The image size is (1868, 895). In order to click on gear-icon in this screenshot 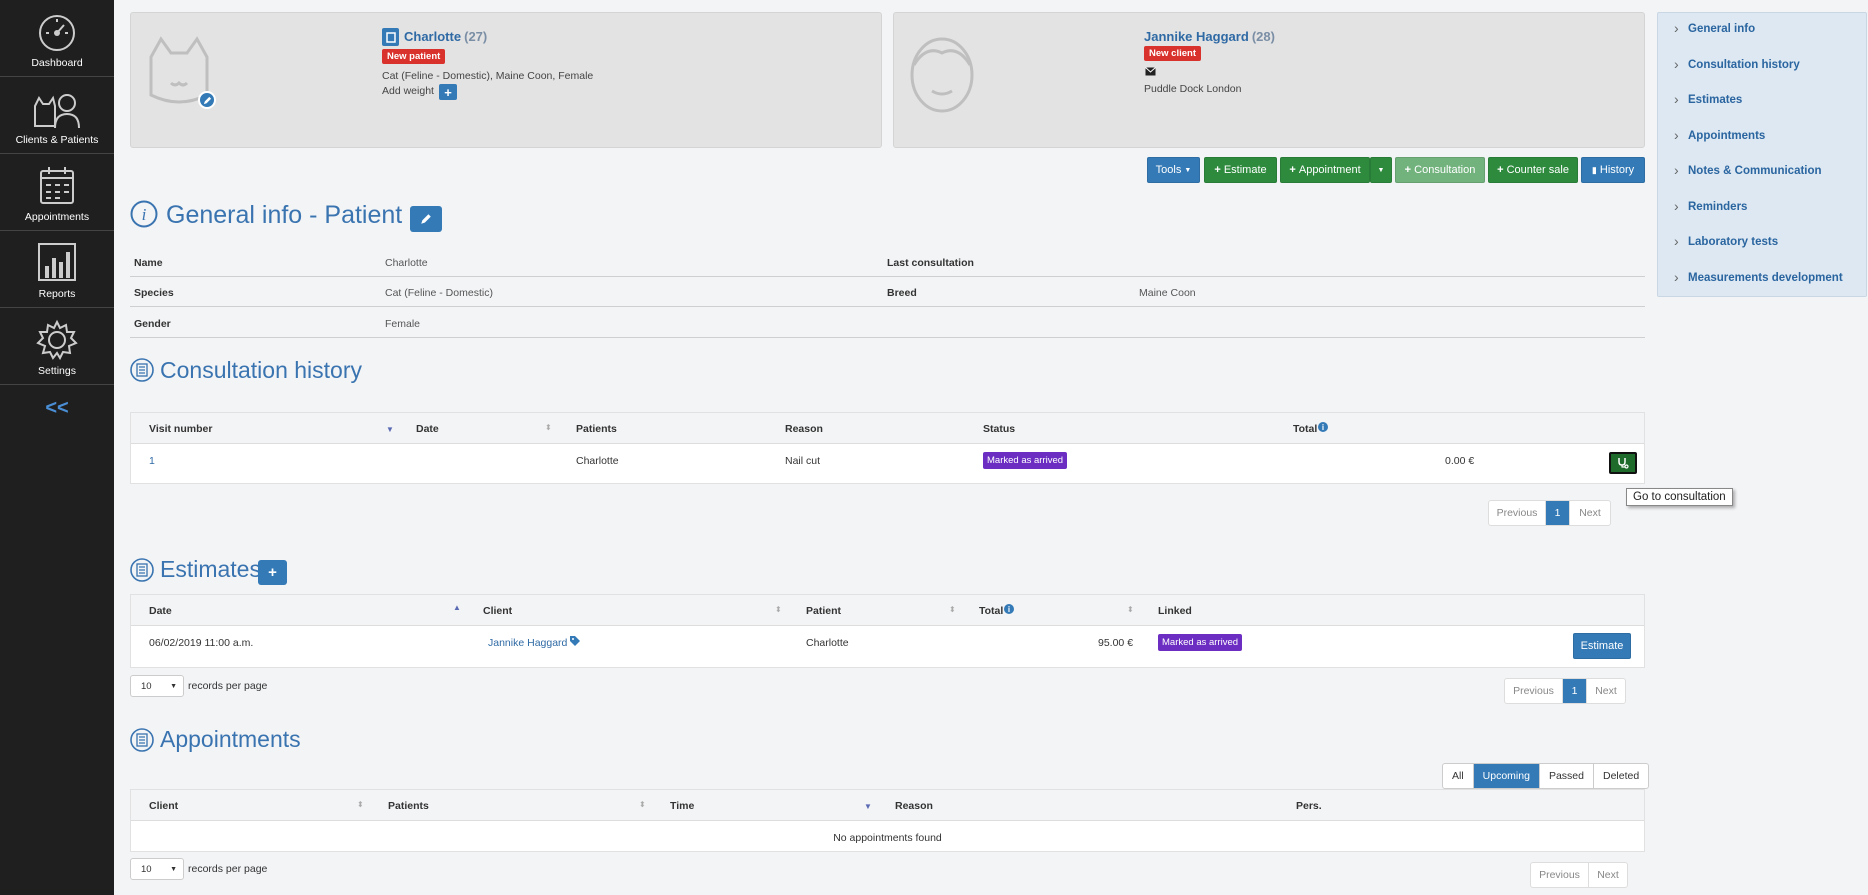, I will do `click(57, 340)`.